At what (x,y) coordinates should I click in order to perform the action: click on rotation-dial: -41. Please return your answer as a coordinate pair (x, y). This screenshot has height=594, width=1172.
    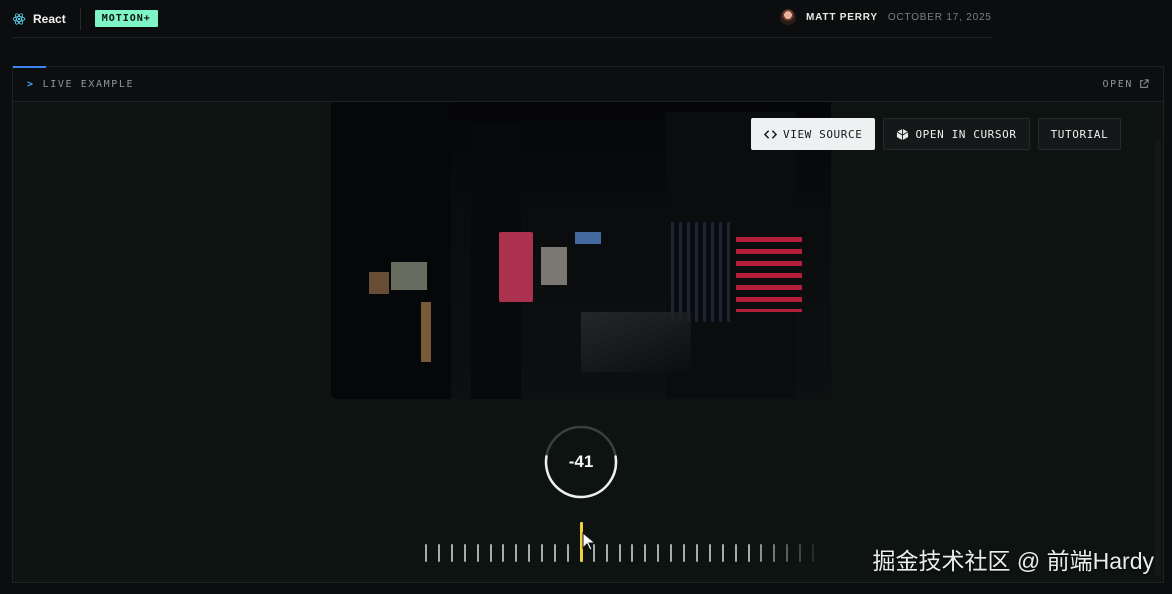
    Looking at the image, I should click on (581, 462).